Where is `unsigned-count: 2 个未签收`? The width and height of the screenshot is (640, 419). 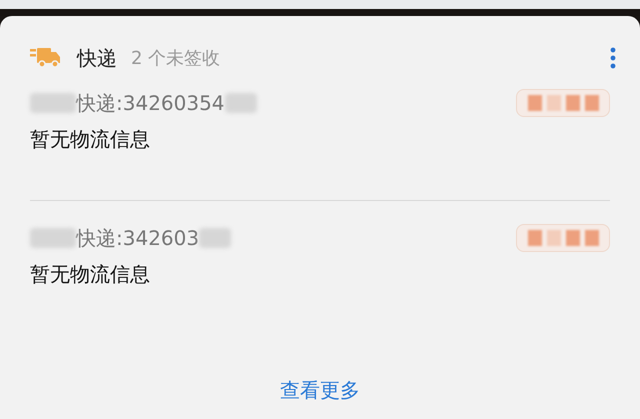 unsigned-count: 2 个未签收 is located at coordinates (175, 58).